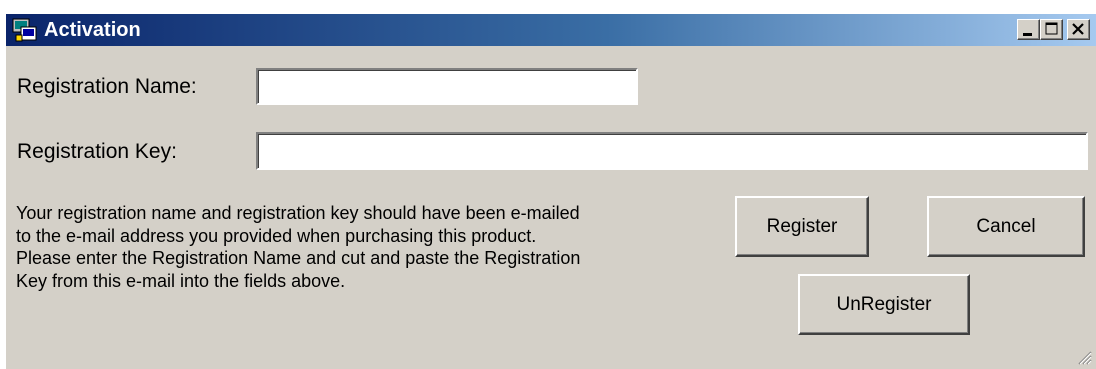 This screenshot has height=369, width=1096. Describe the element at coordinates (447, 86) in the screenshot. I see `registration-name-input` at that location.